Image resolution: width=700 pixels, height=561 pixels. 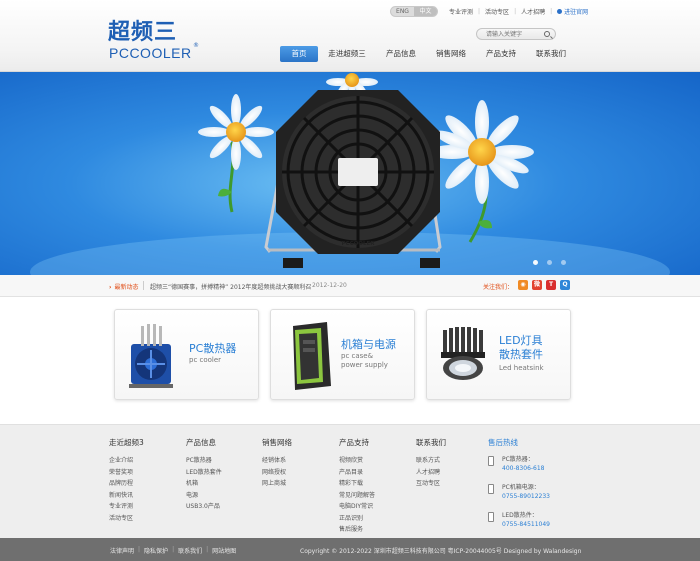 I want to click on footer-link: 互动专区, so click(x=431, y=484).